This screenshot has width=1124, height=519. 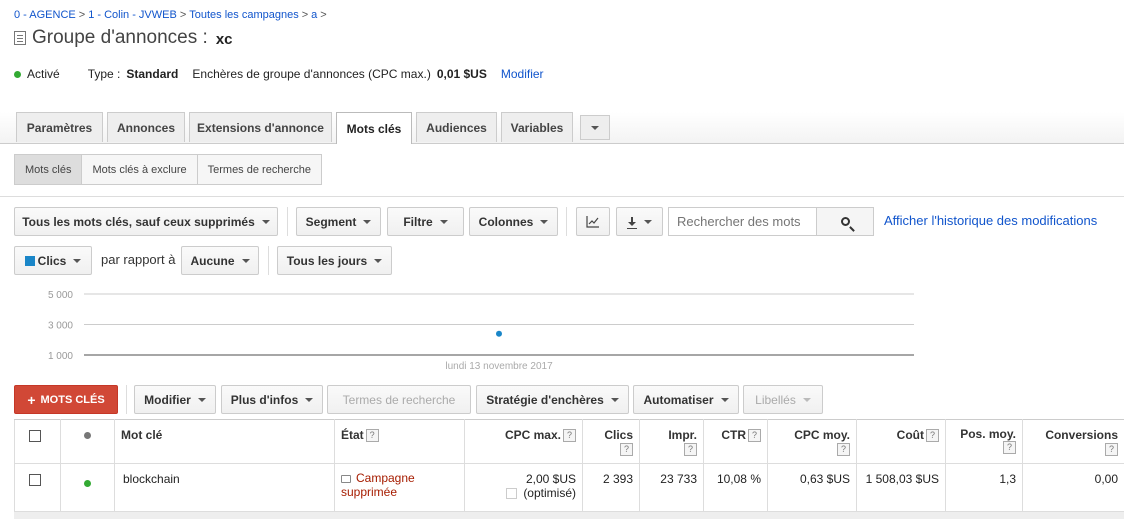 I want to click on speech-bubble-icon, so click(x=346, y=478).